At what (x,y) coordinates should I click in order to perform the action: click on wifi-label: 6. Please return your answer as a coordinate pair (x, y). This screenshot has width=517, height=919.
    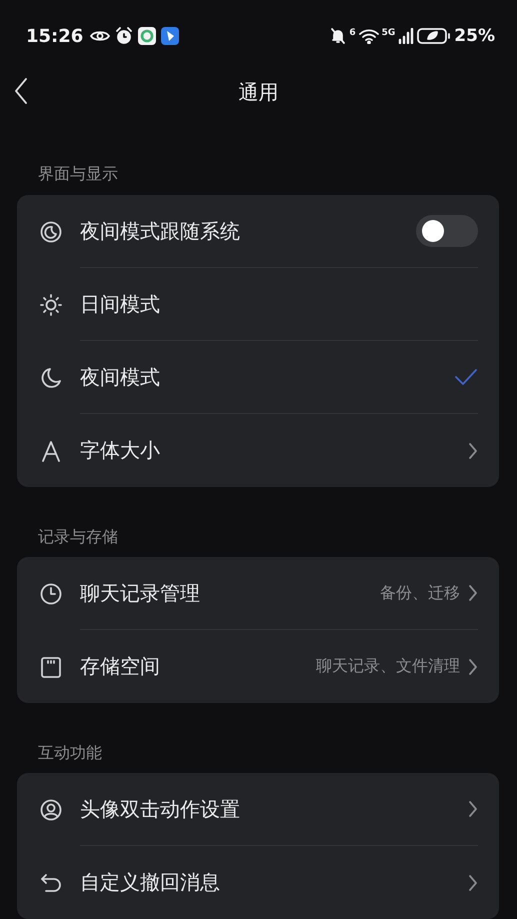
    Looking at the image, I should click on (352, 33).